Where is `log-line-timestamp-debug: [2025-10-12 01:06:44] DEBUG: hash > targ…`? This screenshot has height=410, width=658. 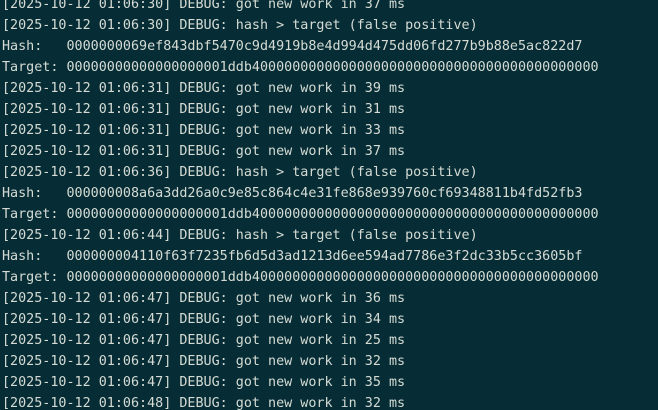
log-line-timestamp-debug: [2025-10-12 01:06:44] DEBUG: hash > targ… is located at coordinates (240, 235).